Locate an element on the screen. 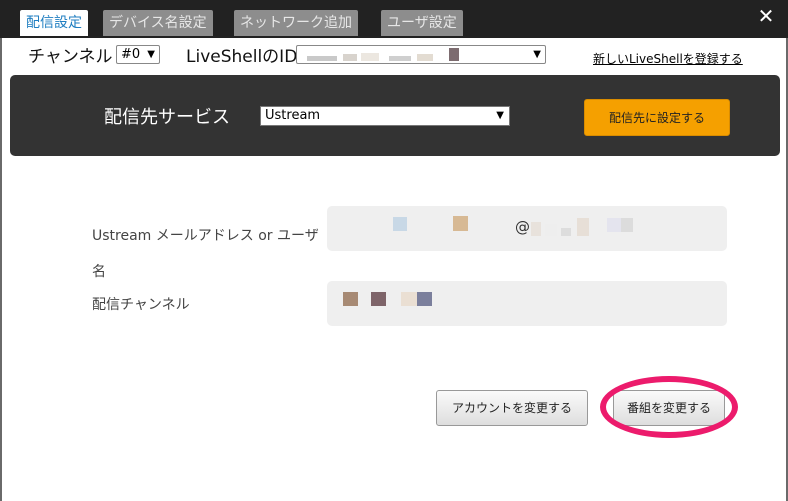  redacted-id-value is located at coordinates (383, 54).